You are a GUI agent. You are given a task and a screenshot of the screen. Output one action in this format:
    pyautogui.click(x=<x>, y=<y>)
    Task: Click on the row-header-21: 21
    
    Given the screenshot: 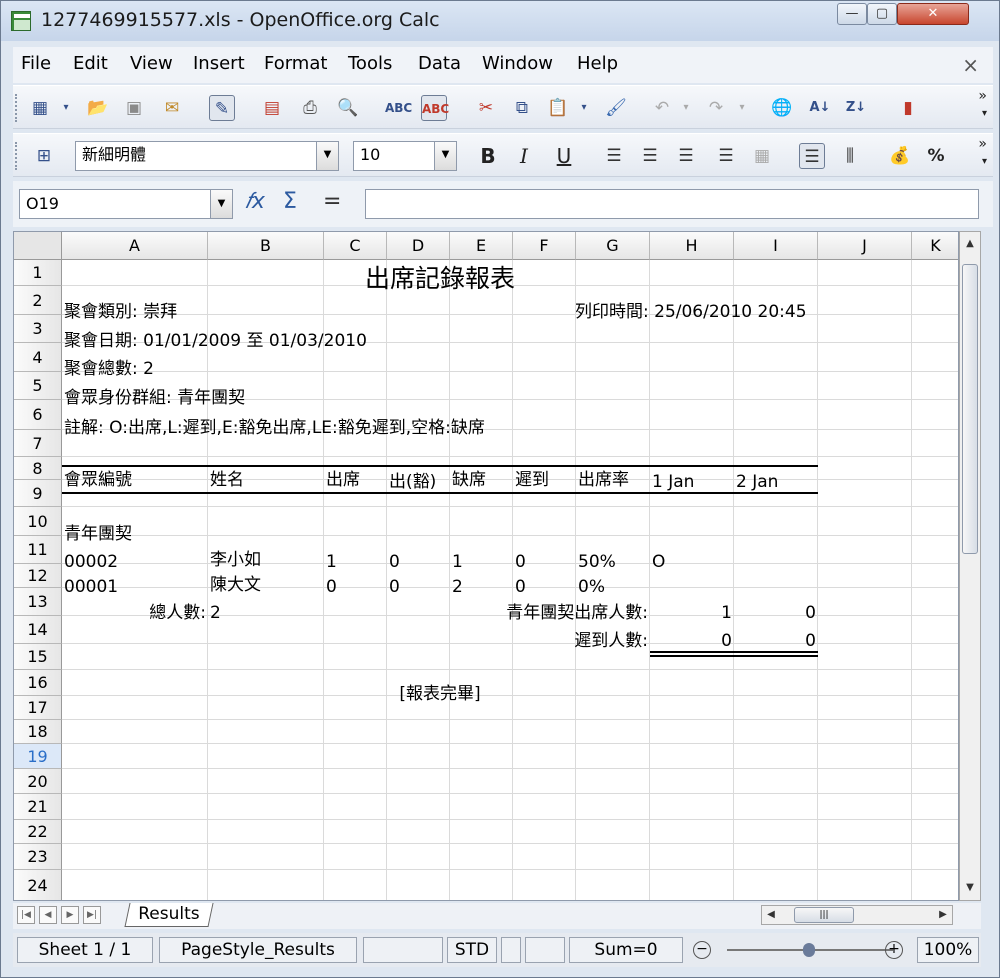 What is the action you would take?
    pyautogui.click(x=38, y=807)
    